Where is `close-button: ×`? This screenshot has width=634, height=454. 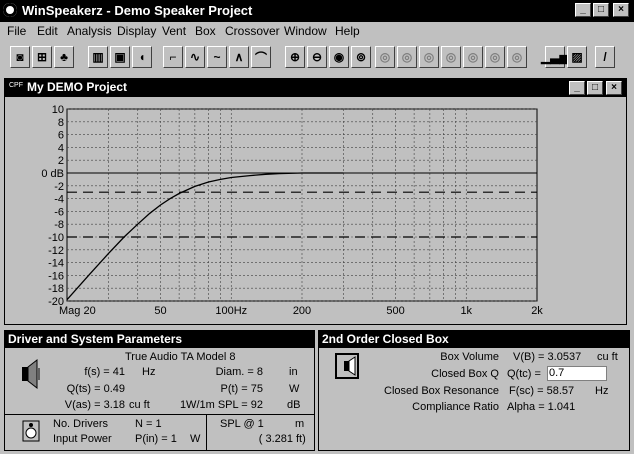
close-button: × is located at coordinates (621, 10).